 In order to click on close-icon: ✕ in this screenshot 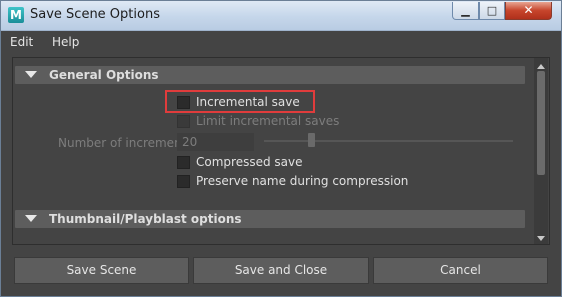, I will do `click(528, 10)`.